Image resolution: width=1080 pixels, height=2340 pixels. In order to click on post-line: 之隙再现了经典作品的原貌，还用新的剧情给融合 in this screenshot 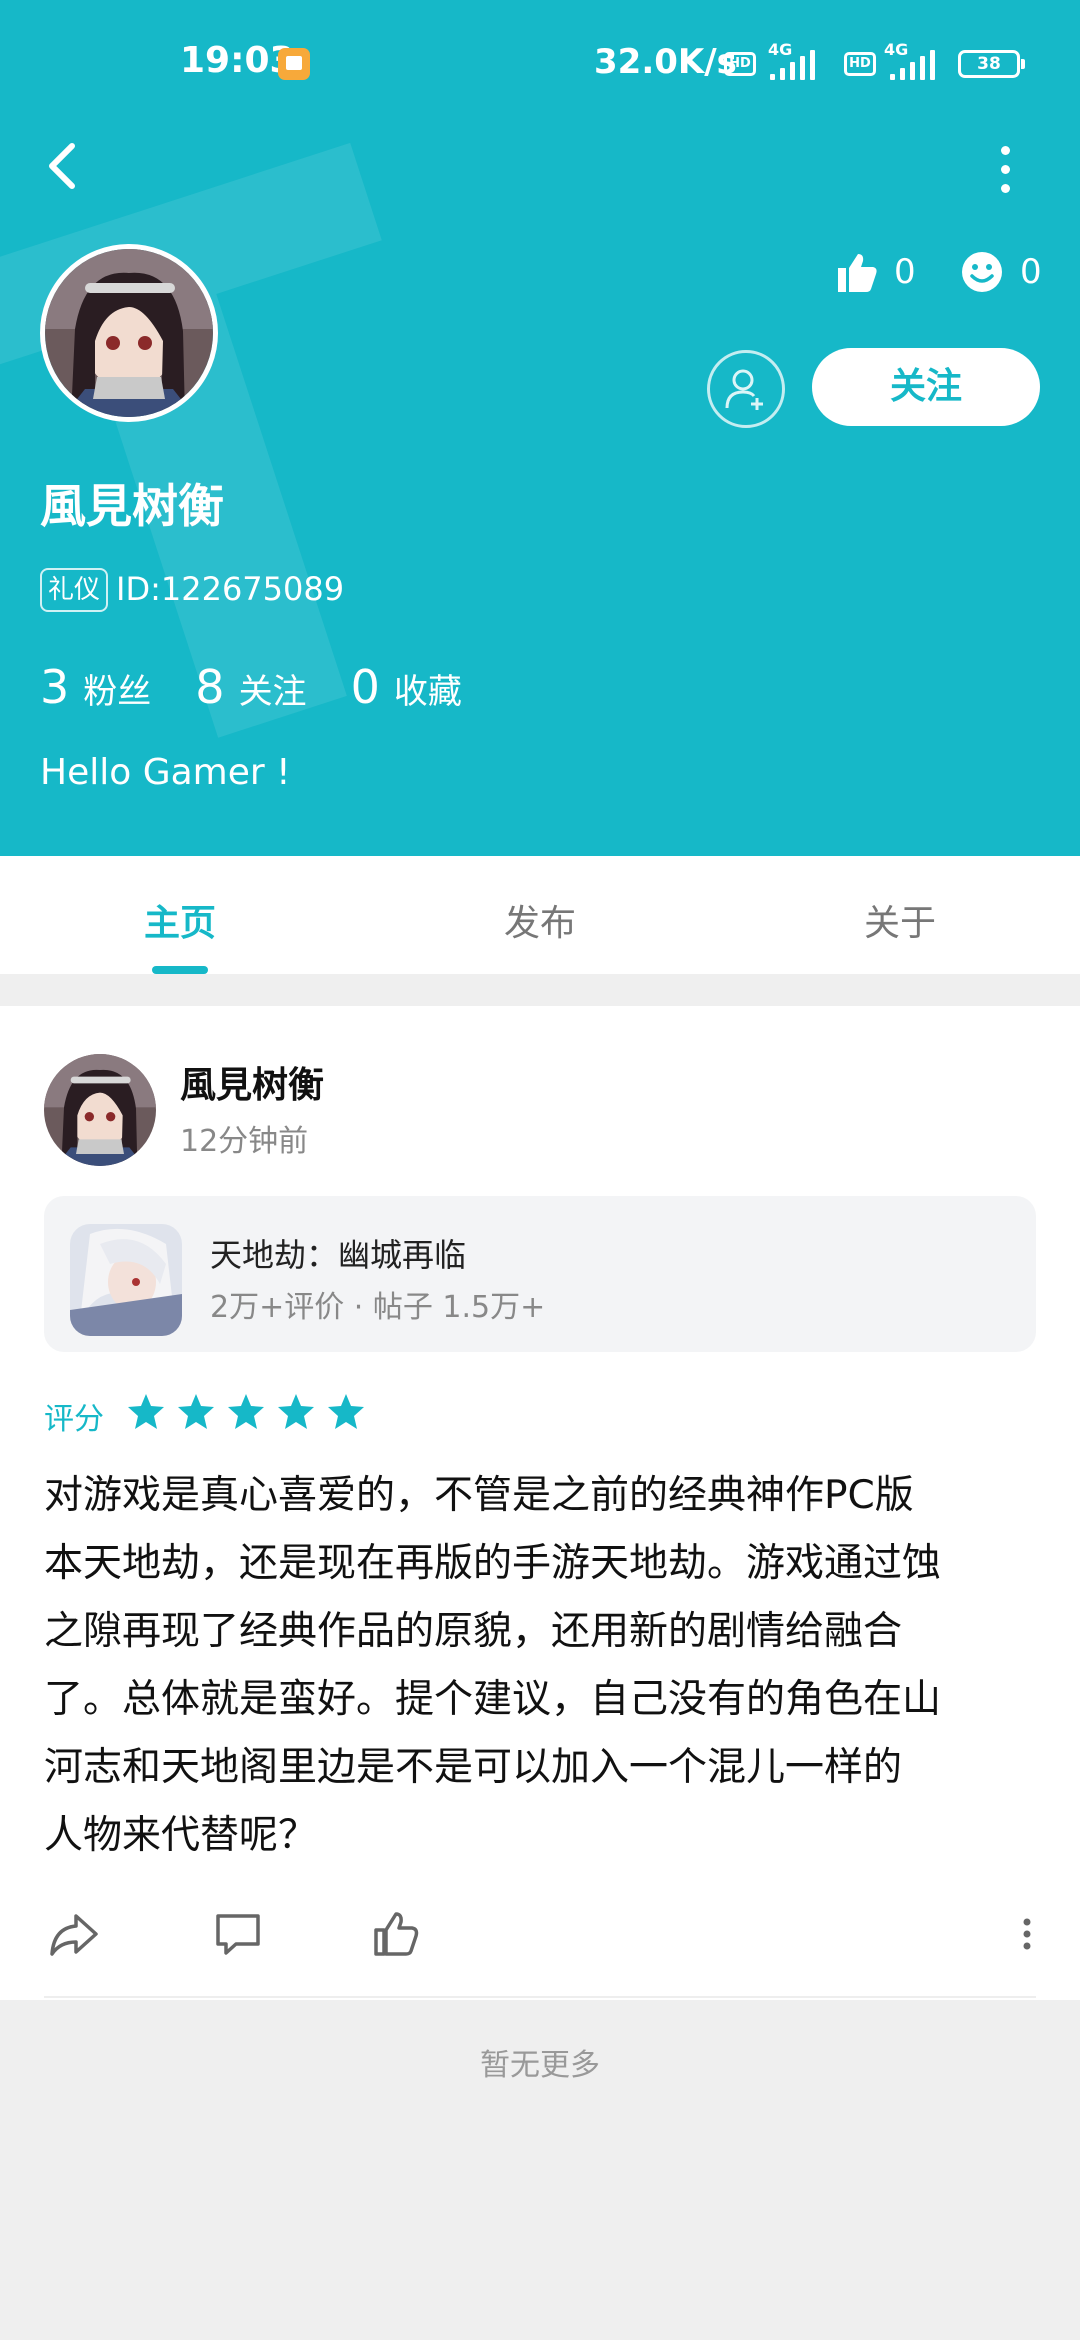, I will do `click(473, 1631)`.